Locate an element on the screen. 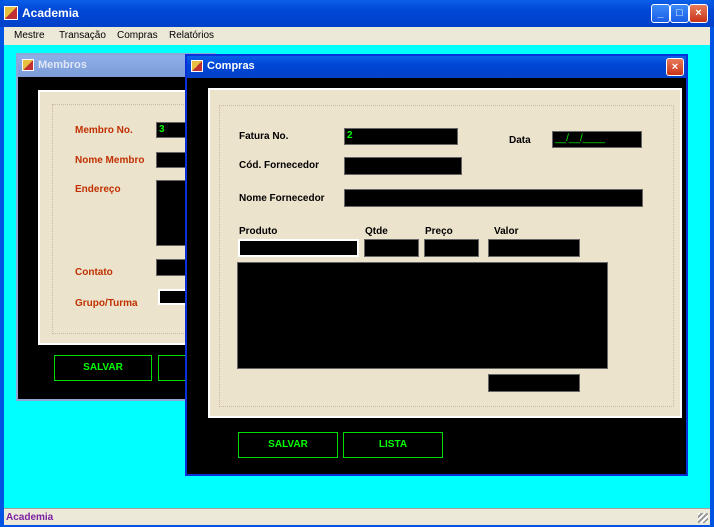  contato-label: Contato is located at coordinates (94, 272).